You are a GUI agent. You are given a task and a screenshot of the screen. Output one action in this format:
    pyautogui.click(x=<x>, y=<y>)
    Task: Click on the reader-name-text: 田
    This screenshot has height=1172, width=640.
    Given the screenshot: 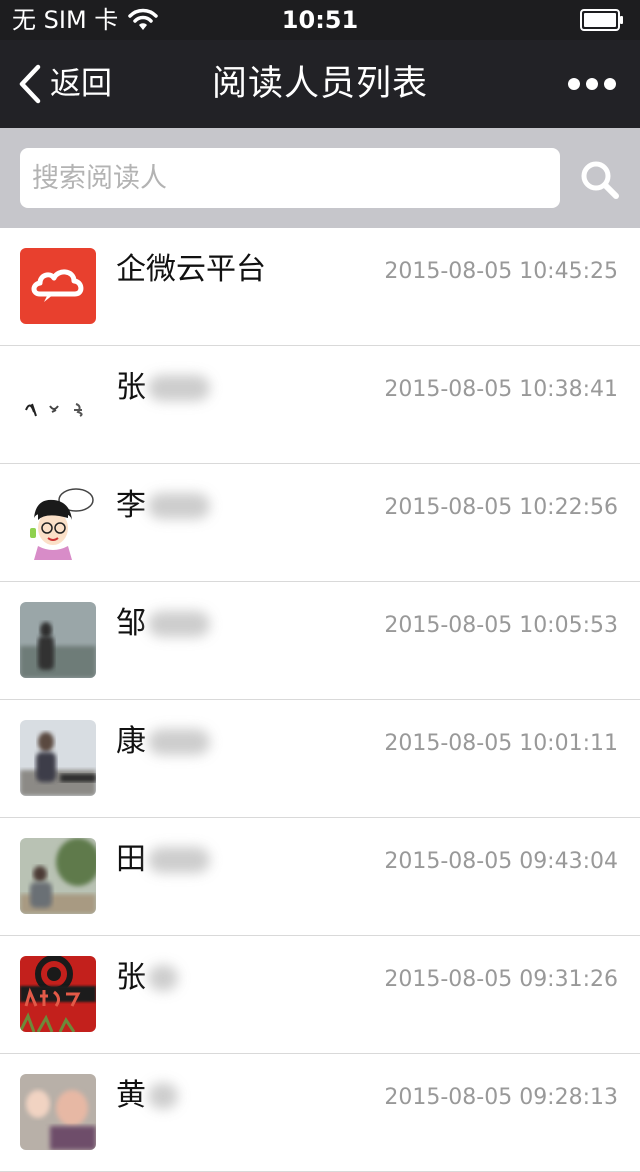 What is the action you would take?
    pyautogui.click(x=131, y=859)
    